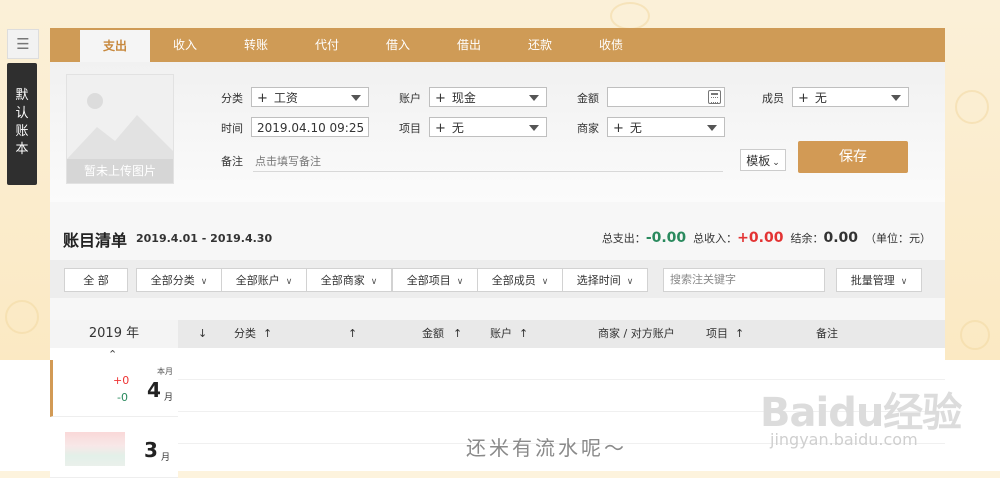 The height and width of the screenshot is (478, 1000). What do you see at coordinates (844, 439) in the screenshot?
I see `baidu-watermark-url: jingyan.baidu.com` at bounding box center [844, 439].